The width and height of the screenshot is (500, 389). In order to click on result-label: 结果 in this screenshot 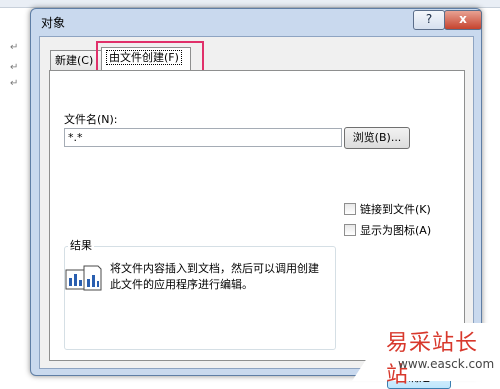, I will do `click(81, 245)`.